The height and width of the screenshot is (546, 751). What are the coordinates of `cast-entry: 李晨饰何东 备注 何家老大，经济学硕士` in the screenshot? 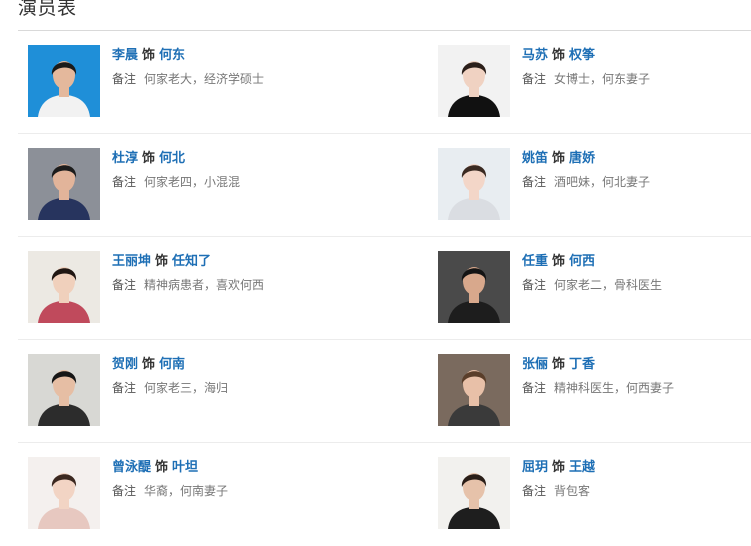 It's located at (188, 81).